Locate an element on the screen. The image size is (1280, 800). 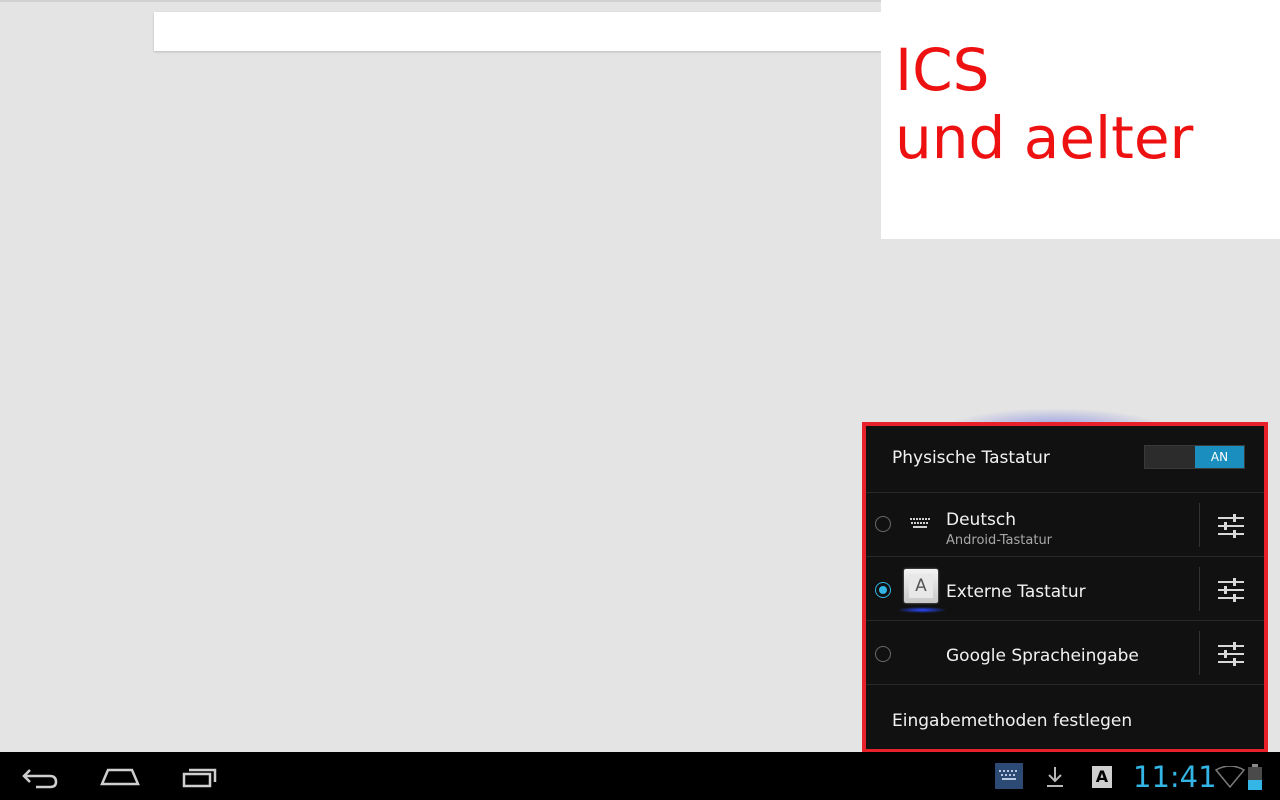
ime-title-deutsch: Deutsch is located at coordinates (981, 520).